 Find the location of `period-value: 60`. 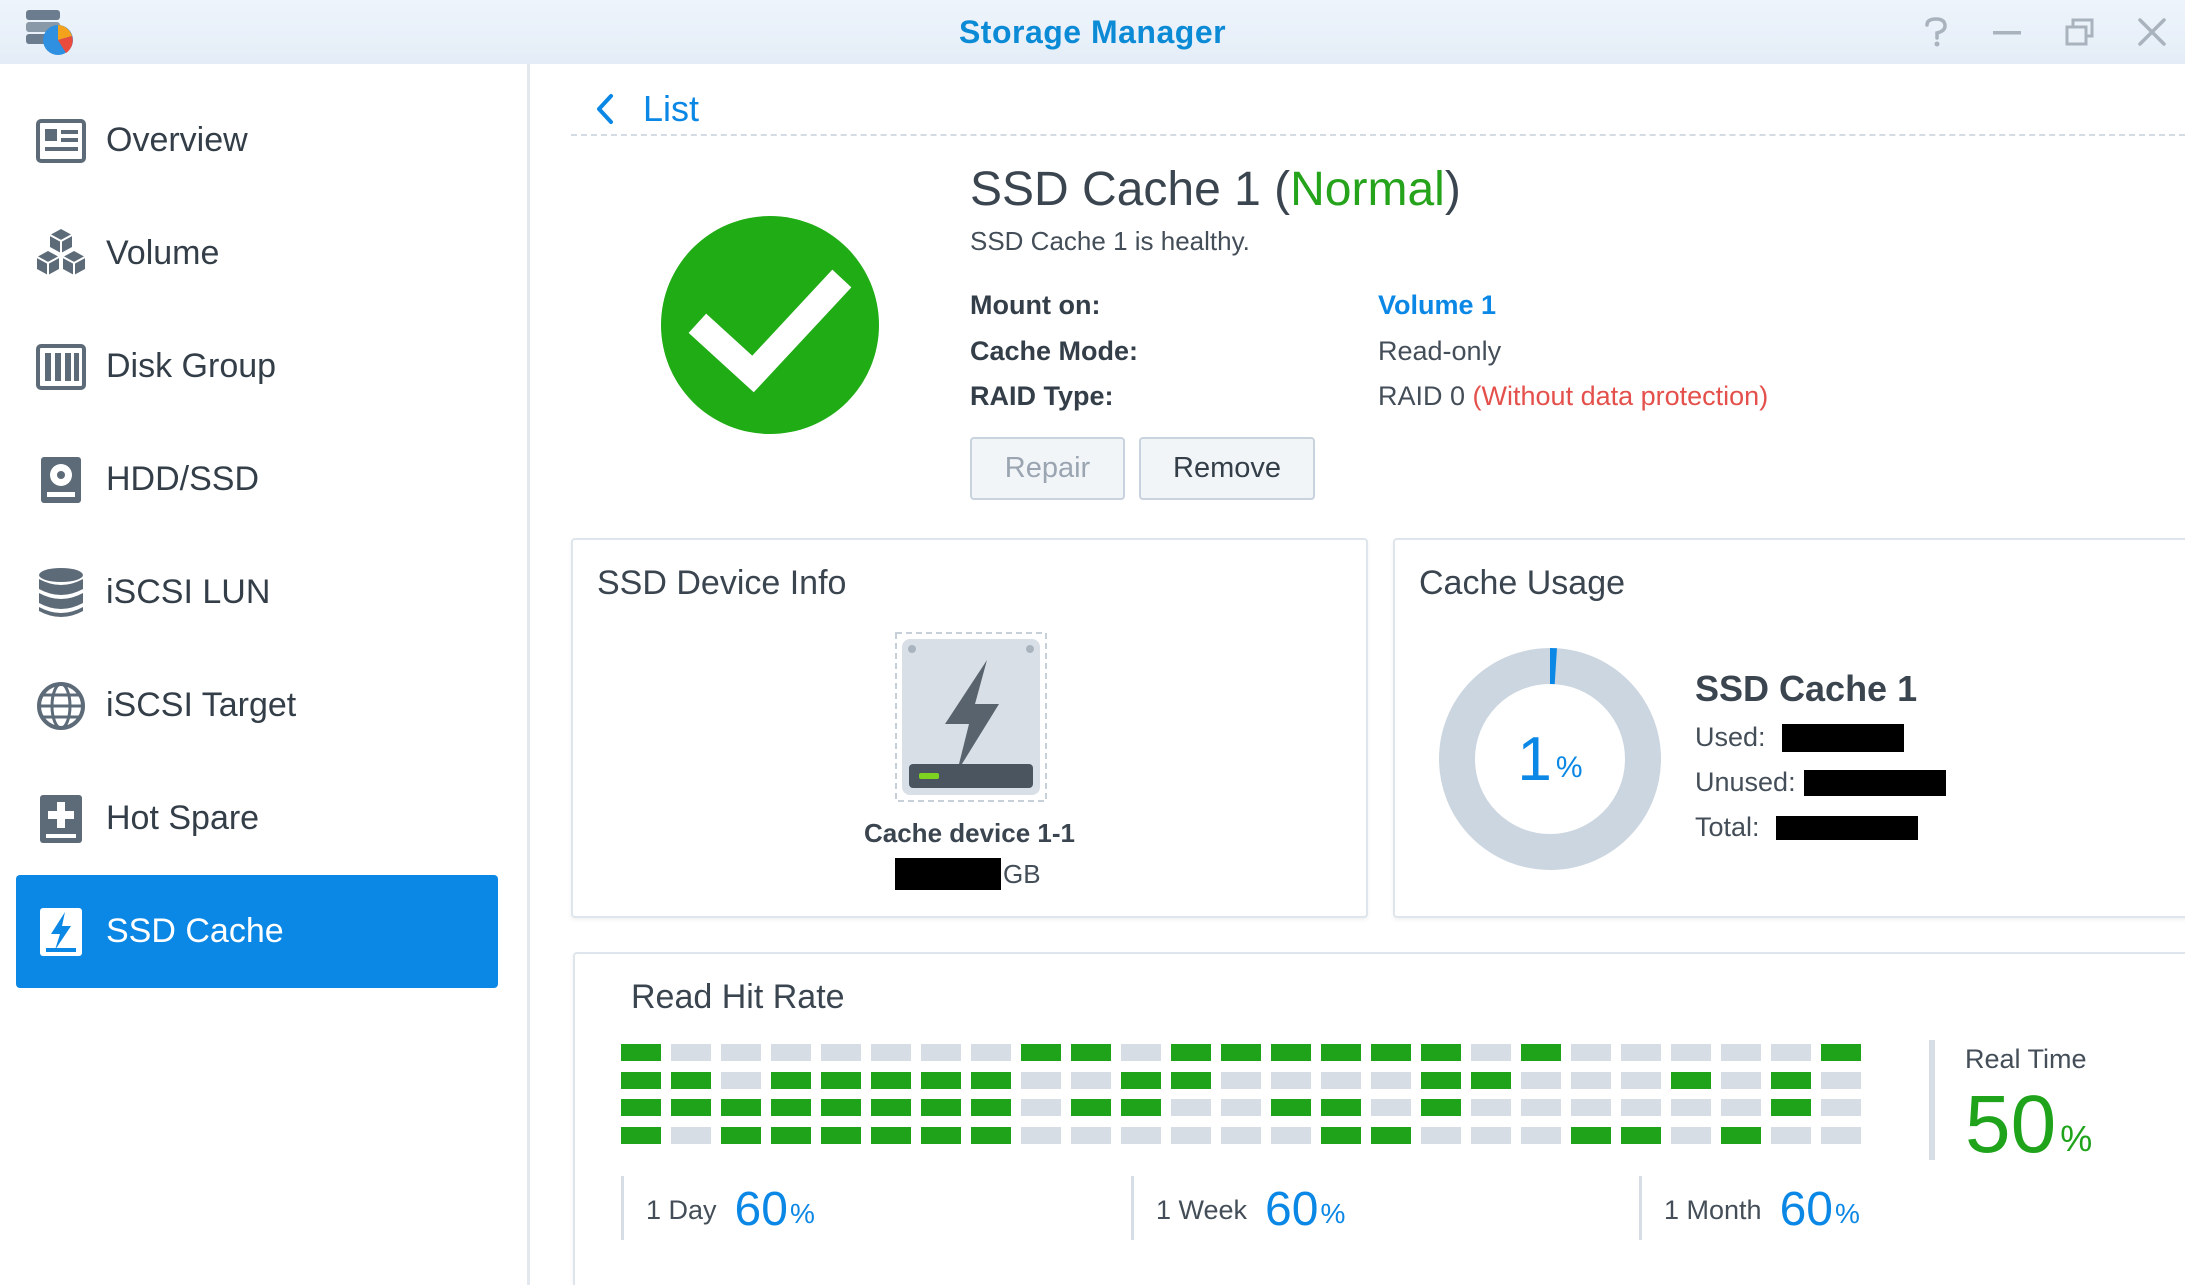

period-value: 60 is located at coordinates (761, 1209).